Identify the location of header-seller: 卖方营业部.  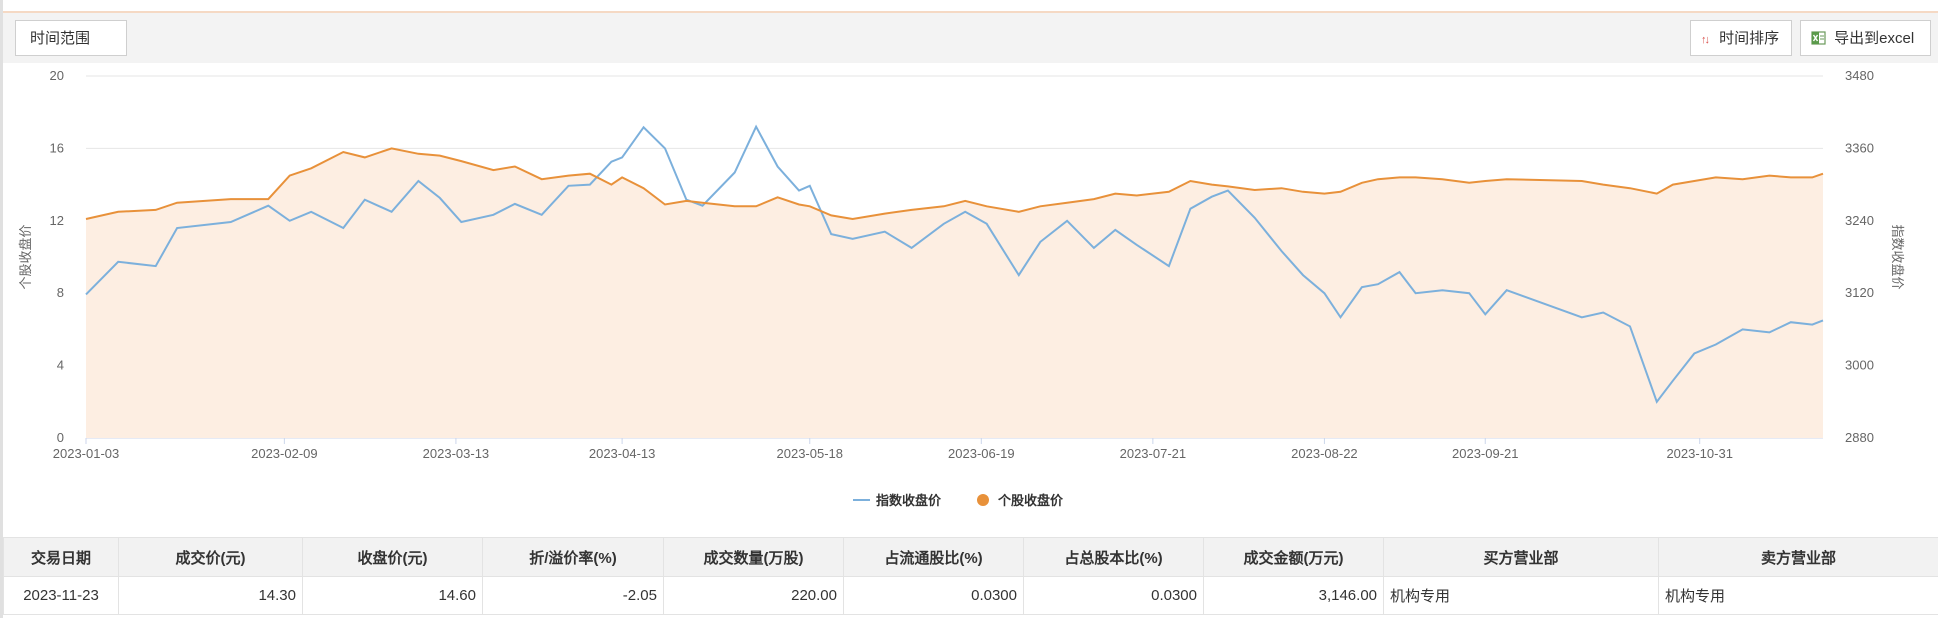
(1798, 557).